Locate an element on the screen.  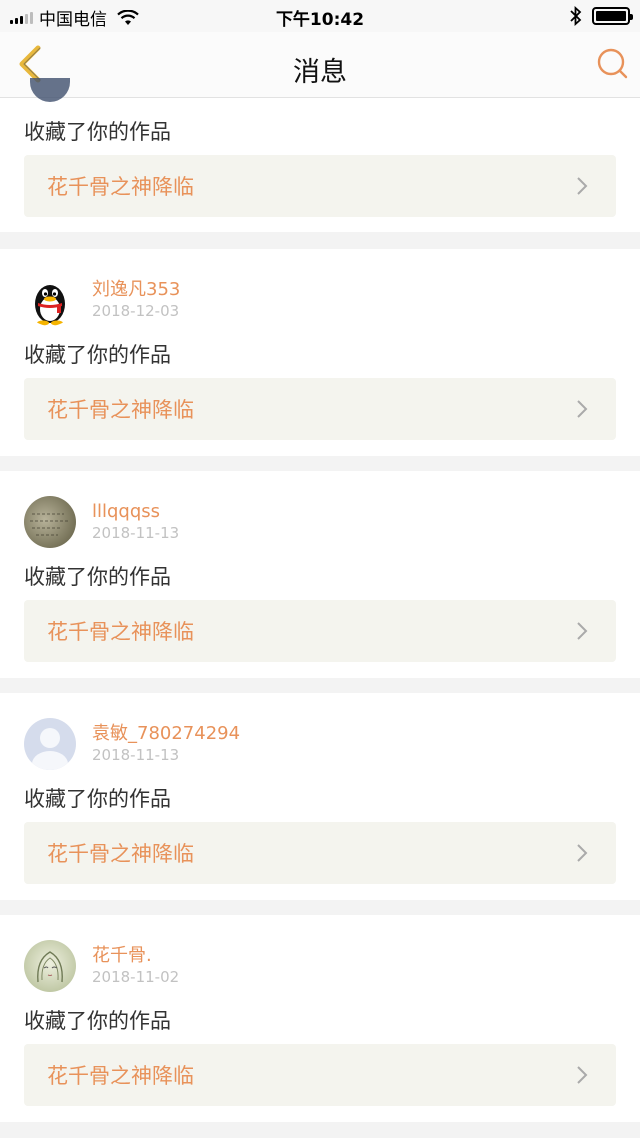
status-bar: 中国电信 下午10:42 is located at coordinates (320, 16).